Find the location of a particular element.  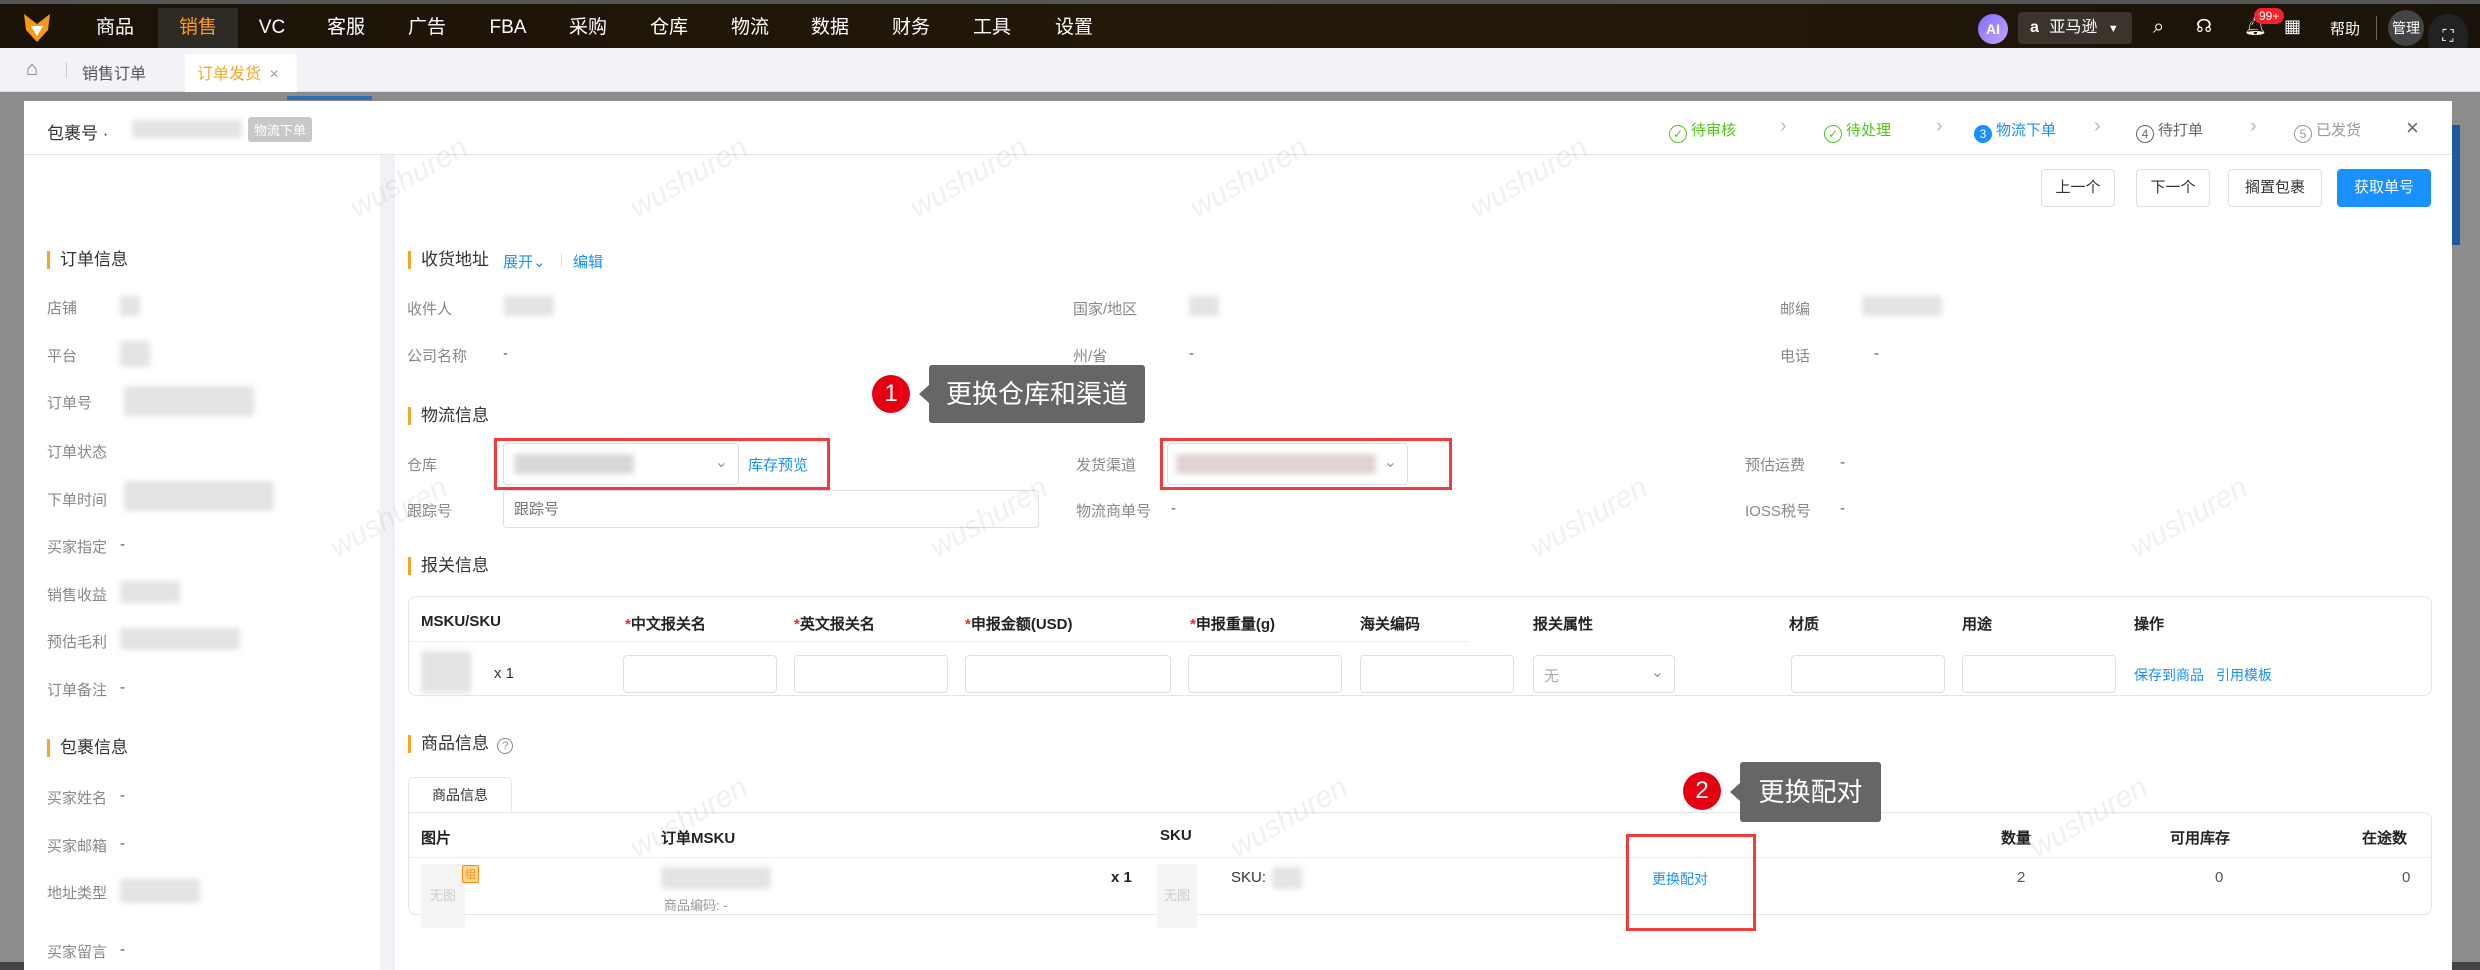

usage-input is located at coordinates (2039, 674).